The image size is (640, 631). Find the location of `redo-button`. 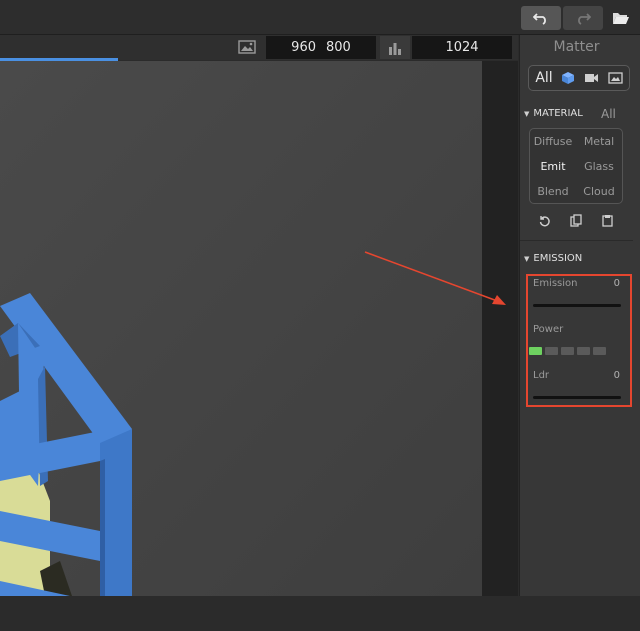

redo-button is located at coordinates (583, 18).